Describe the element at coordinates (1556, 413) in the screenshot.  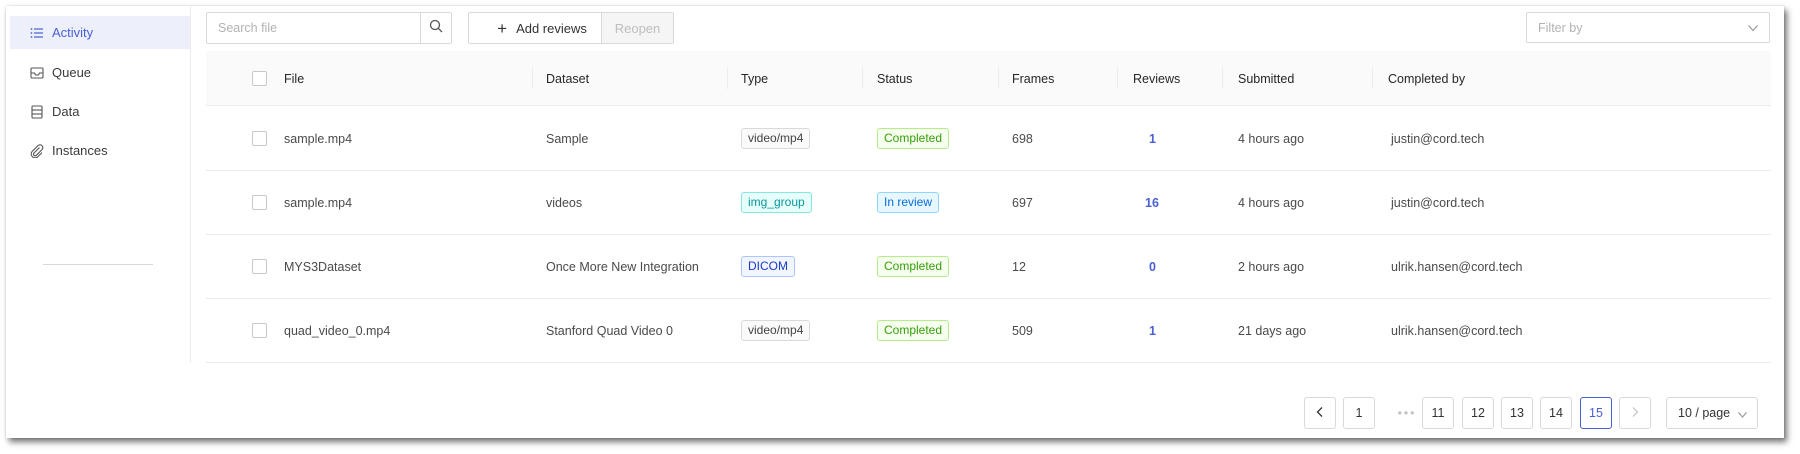
I see `page-button: 14` at that location.